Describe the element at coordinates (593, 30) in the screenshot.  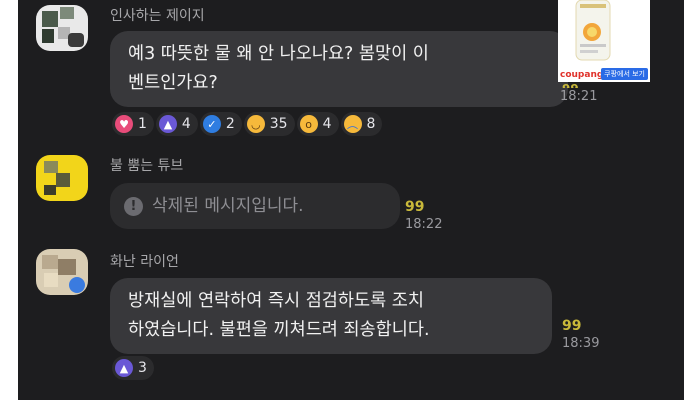
I see `product-image` at that location.